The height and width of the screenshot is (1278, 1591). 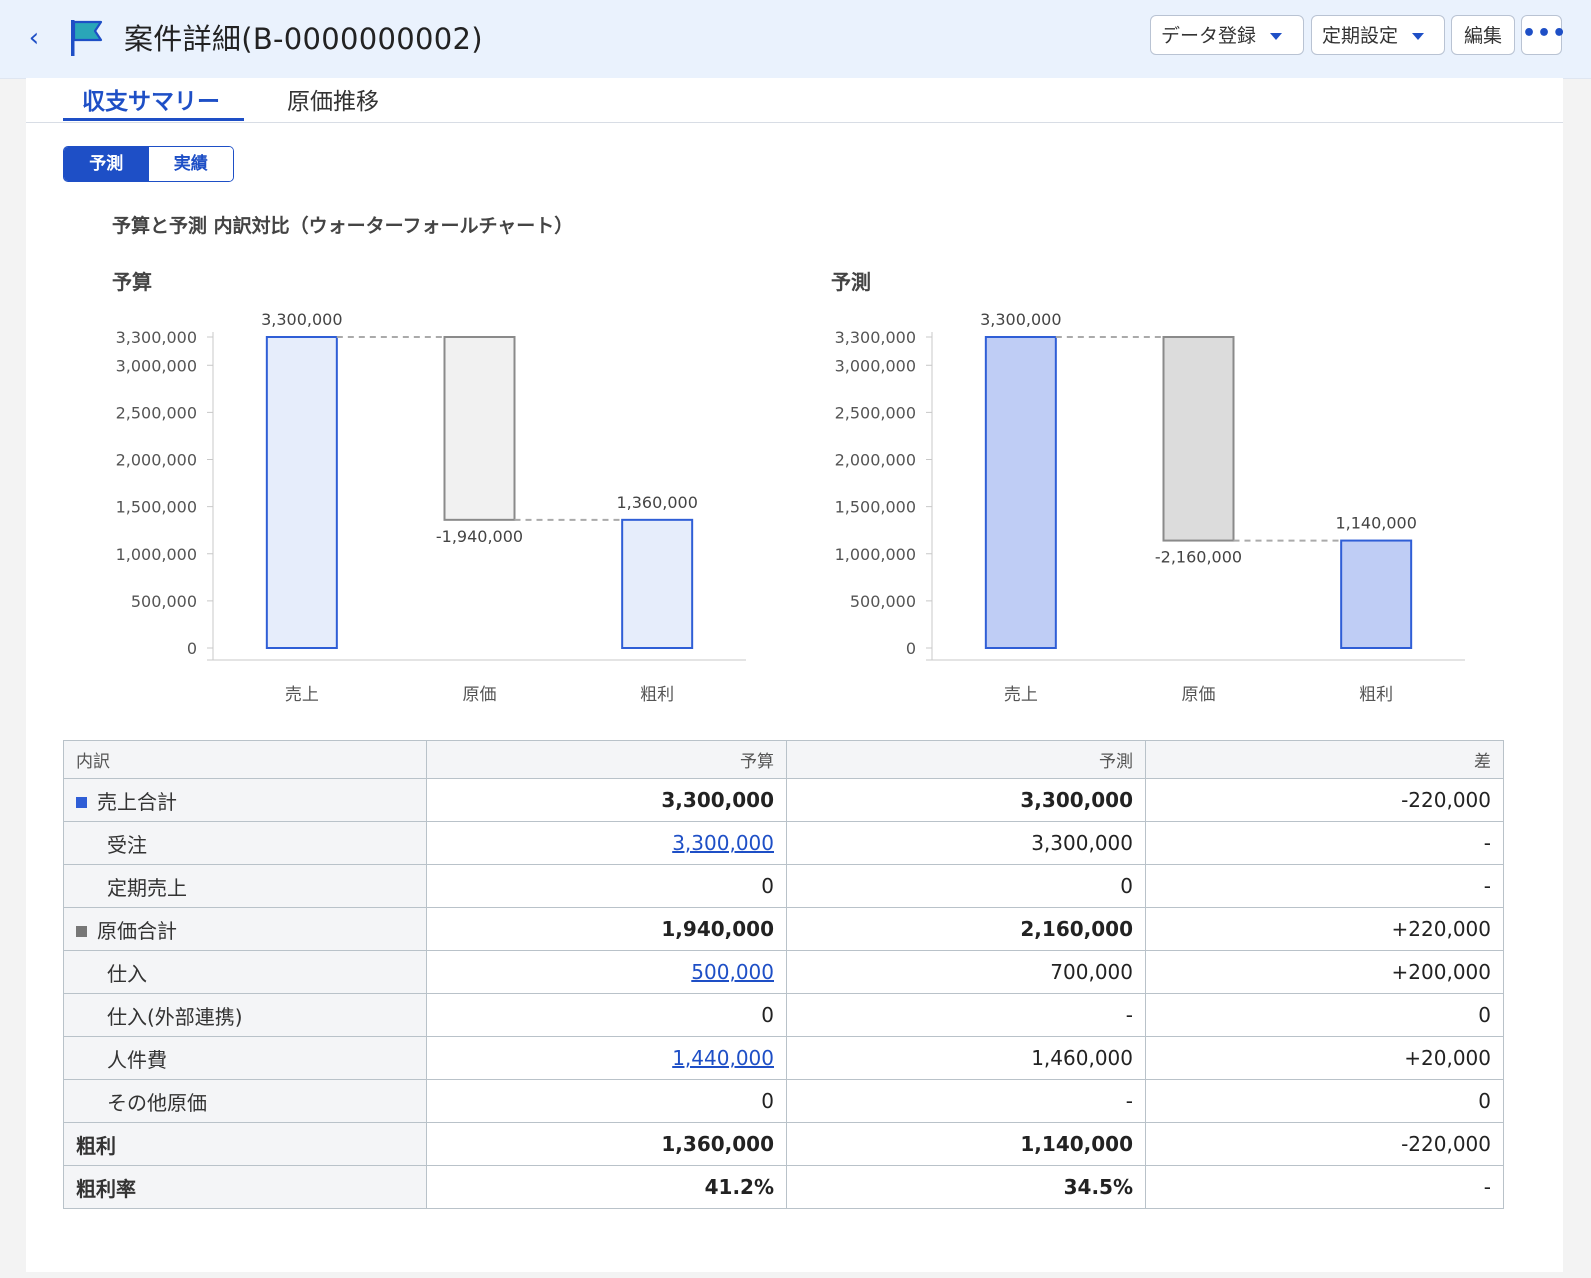 What do you see at coordinates (190, 164) in the screenshot?
I see `toggle-actual: 実績` at bounding box center [190, 164].